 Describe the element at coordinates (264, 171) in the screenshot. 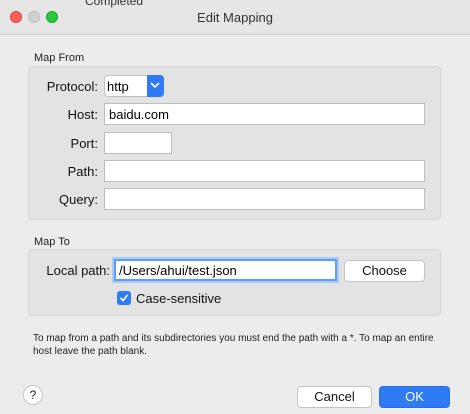

I see `path-field` at that location.